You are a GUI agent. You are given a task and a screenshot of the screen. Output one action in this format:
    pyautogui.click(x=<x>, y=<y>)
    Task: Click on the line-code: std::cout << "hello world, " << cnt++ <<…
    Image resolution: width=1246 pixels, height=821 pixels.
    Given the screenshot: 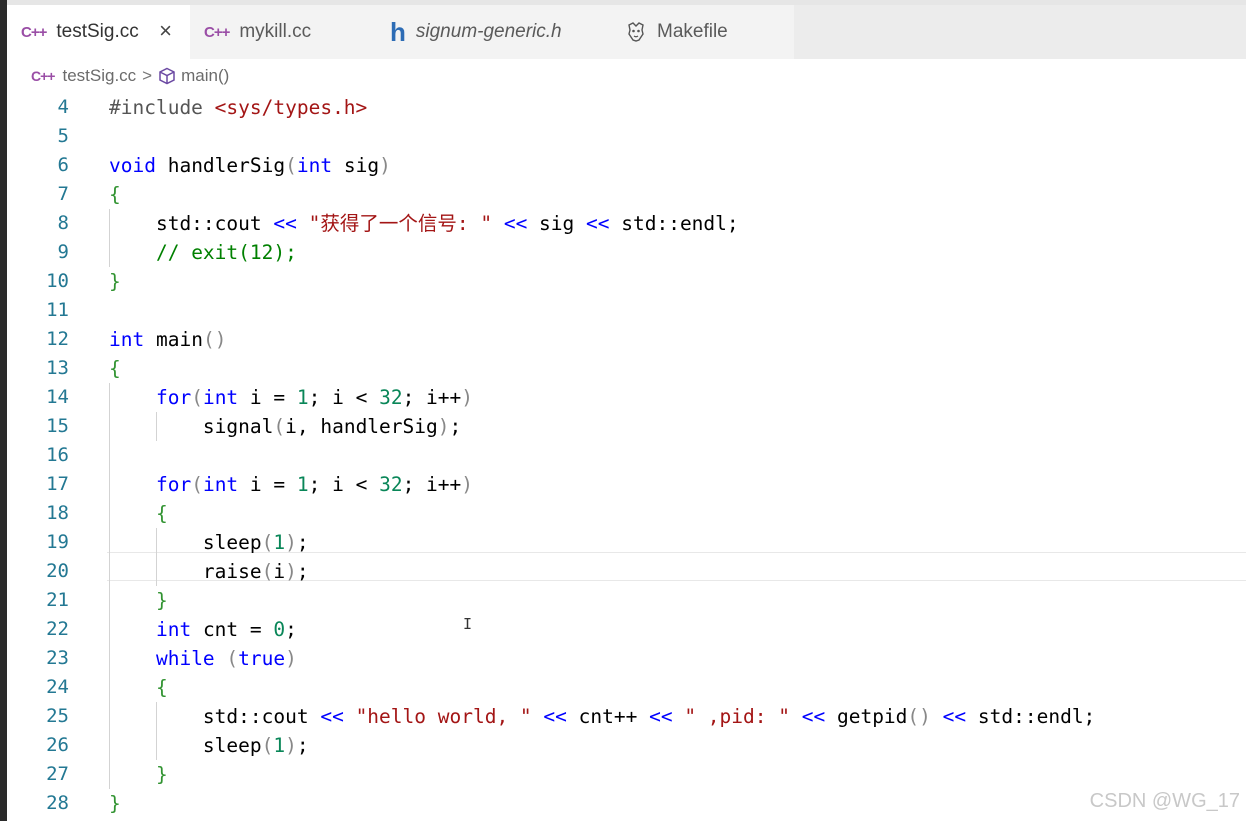 What is the action you would take?
    pyautogui.click(x=602, y=716)
    